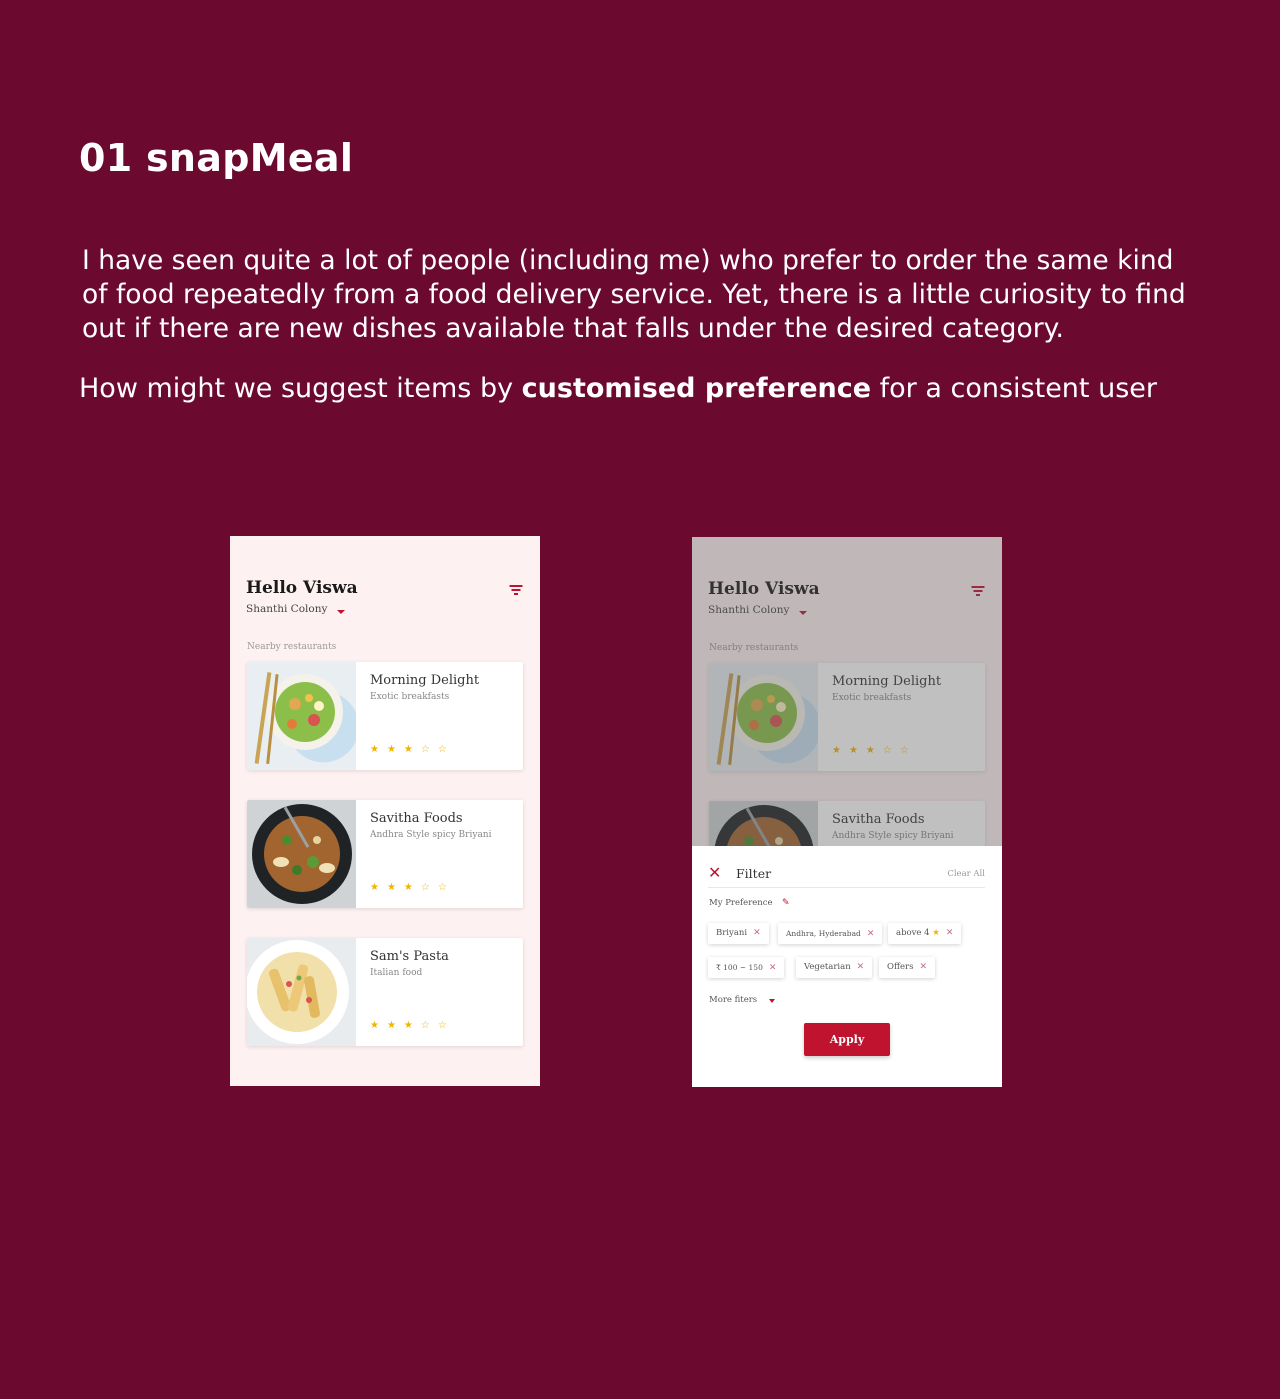 Image resolution: width=1280 pixels, height=1399 pixels. Describe the element at coordinates (301, 716) in the screenshot. I see `salad-photo` at that location.